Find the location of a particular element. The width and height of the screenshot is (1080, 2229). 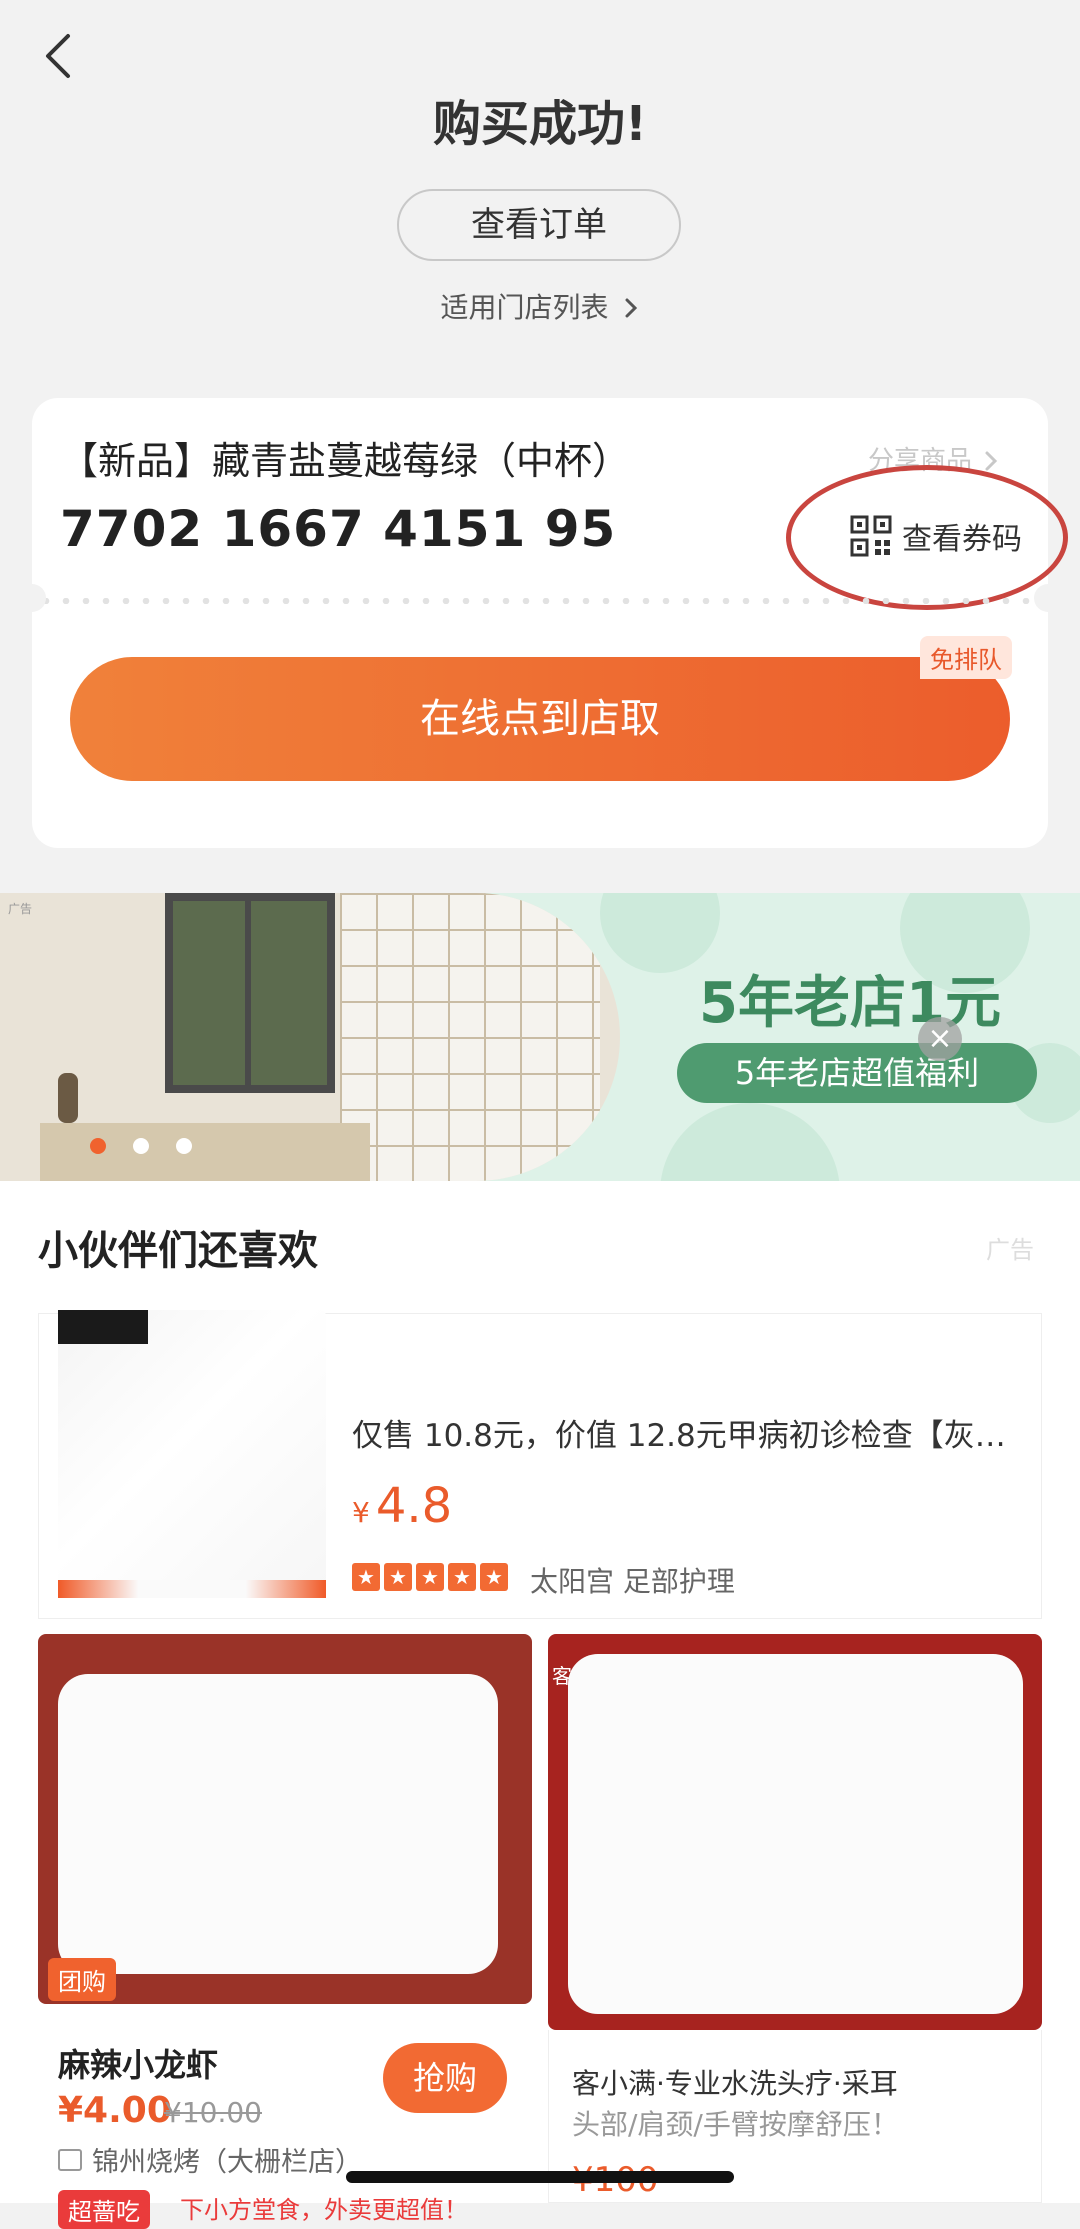

banner-headline: 5年老店1元 is located at coordinates (850, 1003).